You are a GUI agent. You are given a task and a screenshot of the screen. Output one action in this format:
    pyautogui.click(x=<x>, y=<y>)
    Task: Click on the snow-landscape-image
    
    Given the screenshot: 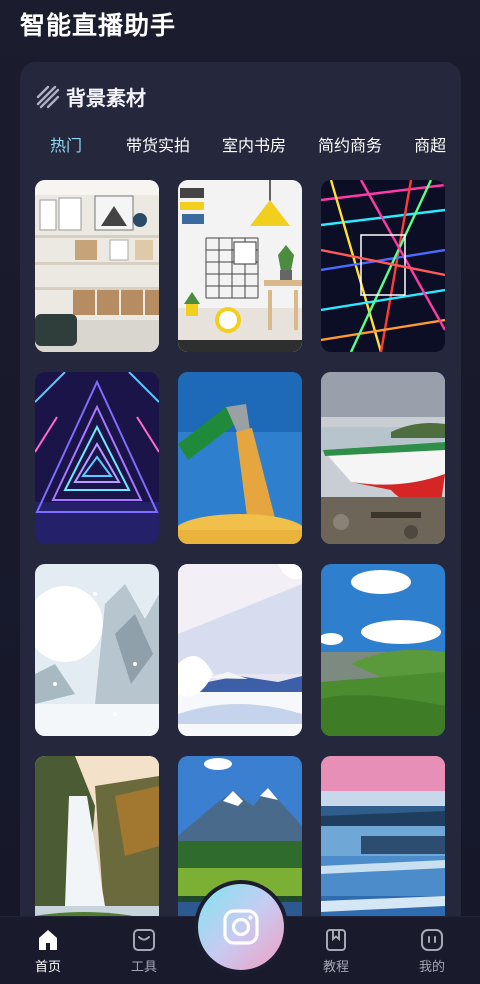 What is the action you would take?
    pyautogui.click(x=240, y=650)
    